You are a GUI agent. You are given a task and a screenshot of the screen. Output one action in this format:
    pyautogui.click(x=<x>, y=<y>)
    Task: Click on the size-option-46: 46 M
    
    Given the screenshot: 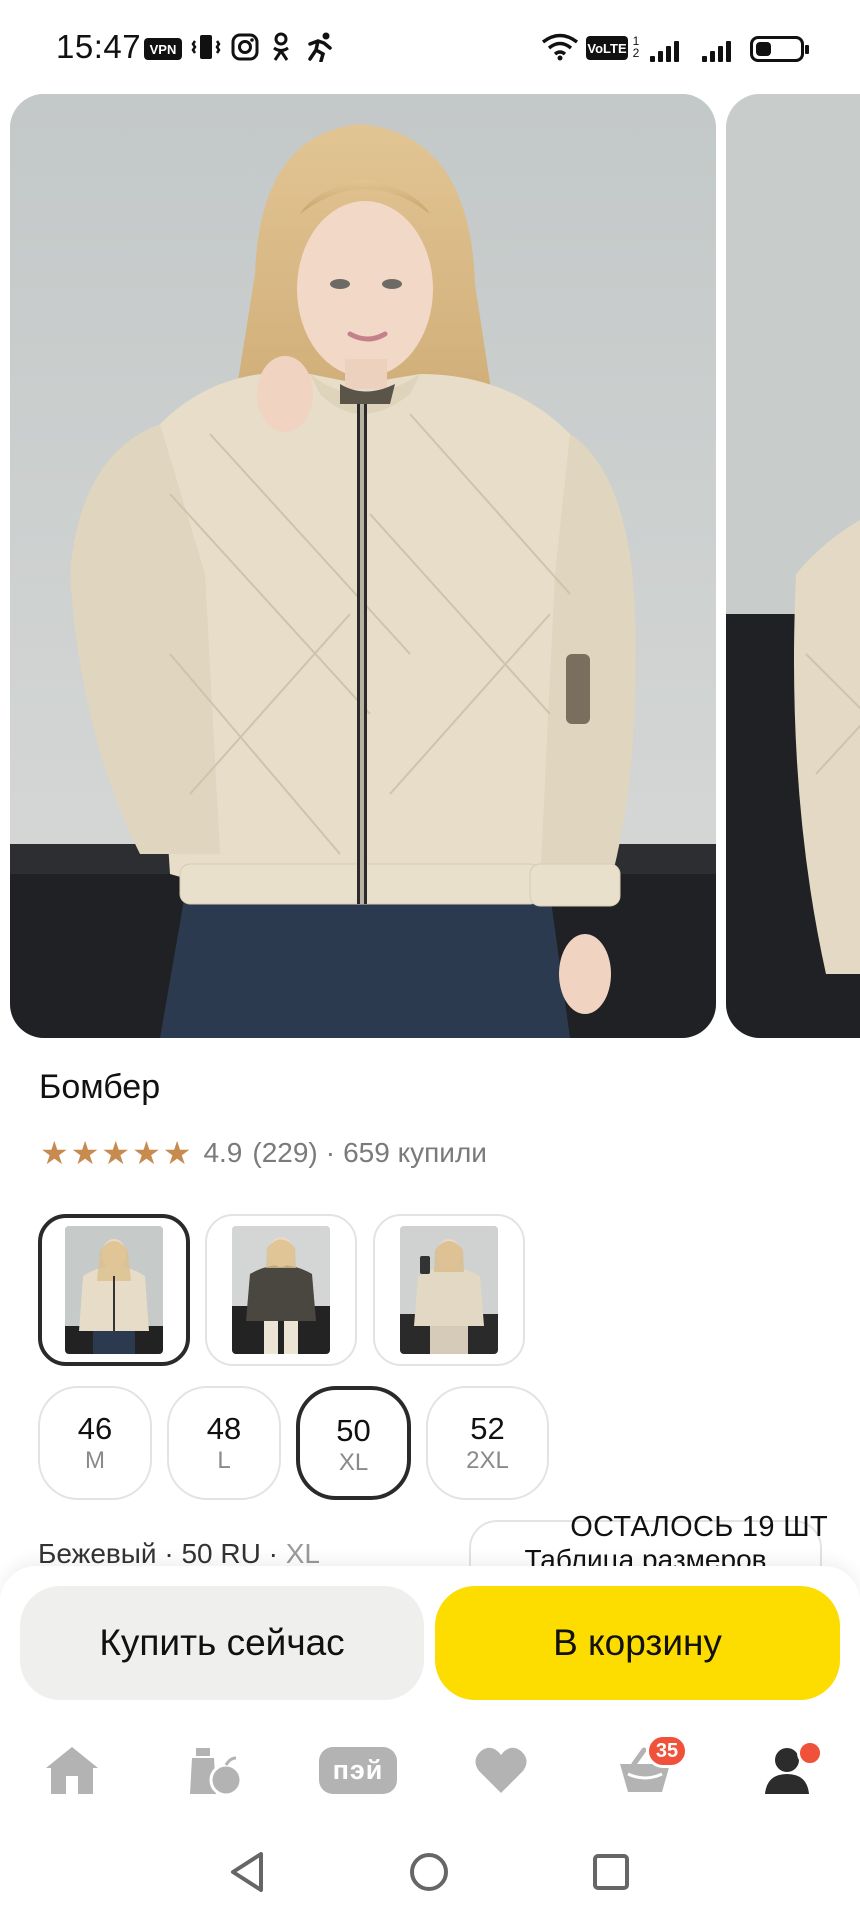 What is the action you would take?
    pyautogui.click(x=95, y=1443)
    